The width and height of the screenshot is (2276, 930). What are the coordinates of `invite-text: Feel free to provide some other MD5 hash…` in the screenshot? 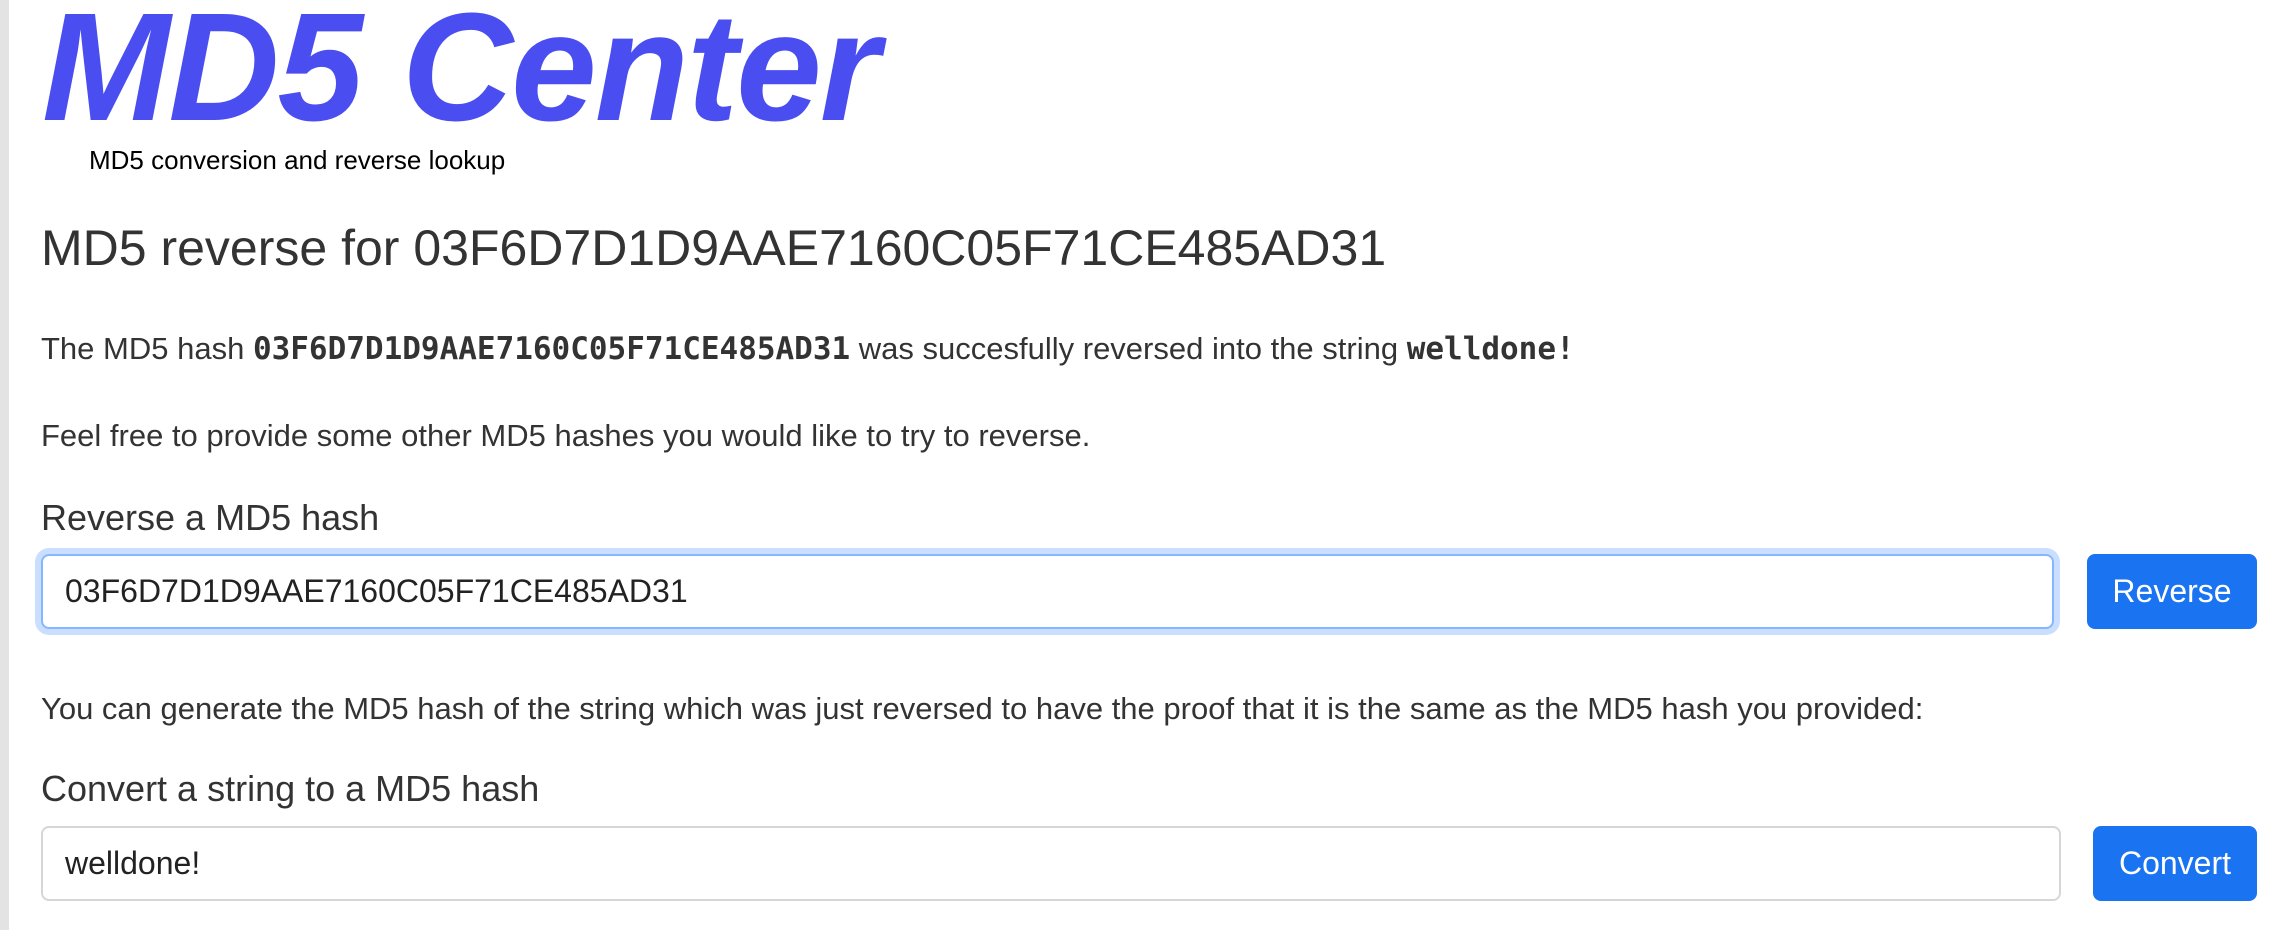 It's located at (566, 435).